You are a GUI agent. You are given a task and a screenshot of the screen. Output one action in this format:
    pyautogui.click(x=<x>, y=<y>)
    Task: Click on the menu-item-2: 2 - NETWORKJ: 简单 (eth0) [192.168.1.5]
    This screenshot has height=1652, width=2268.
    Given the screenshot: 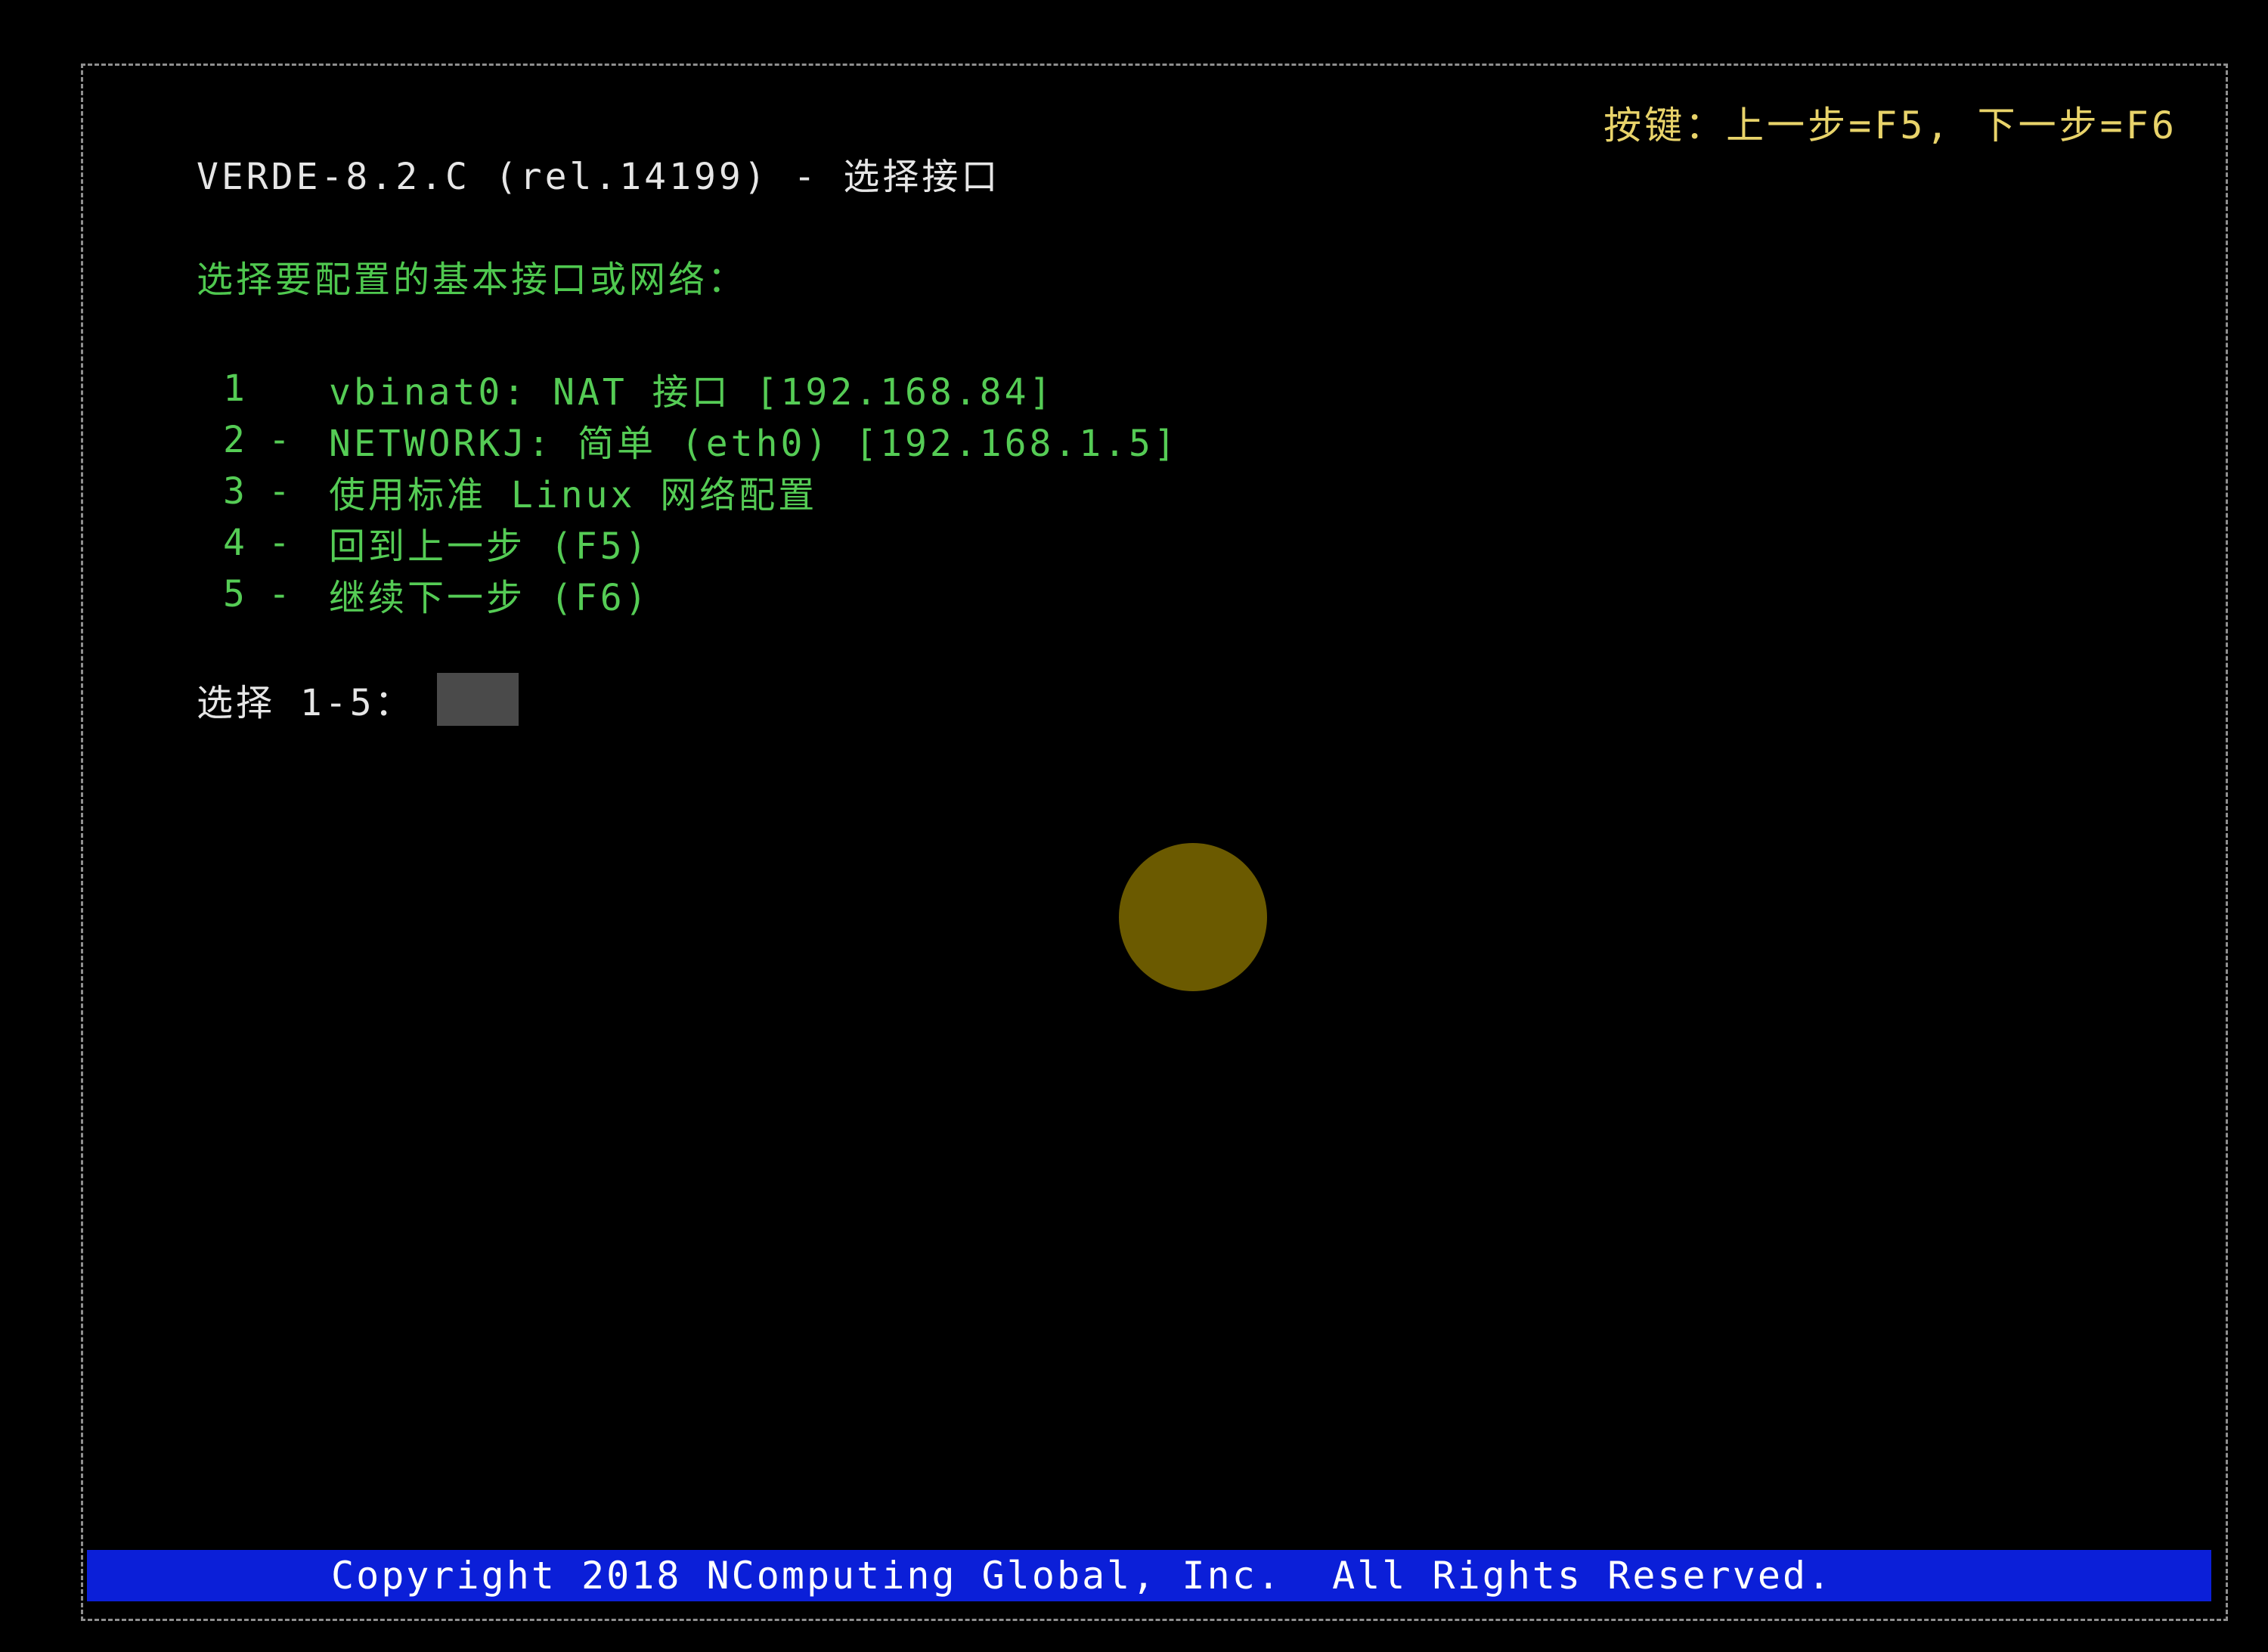 What is the action you would take?
    pyautogui.click(x=701, y=440)
    